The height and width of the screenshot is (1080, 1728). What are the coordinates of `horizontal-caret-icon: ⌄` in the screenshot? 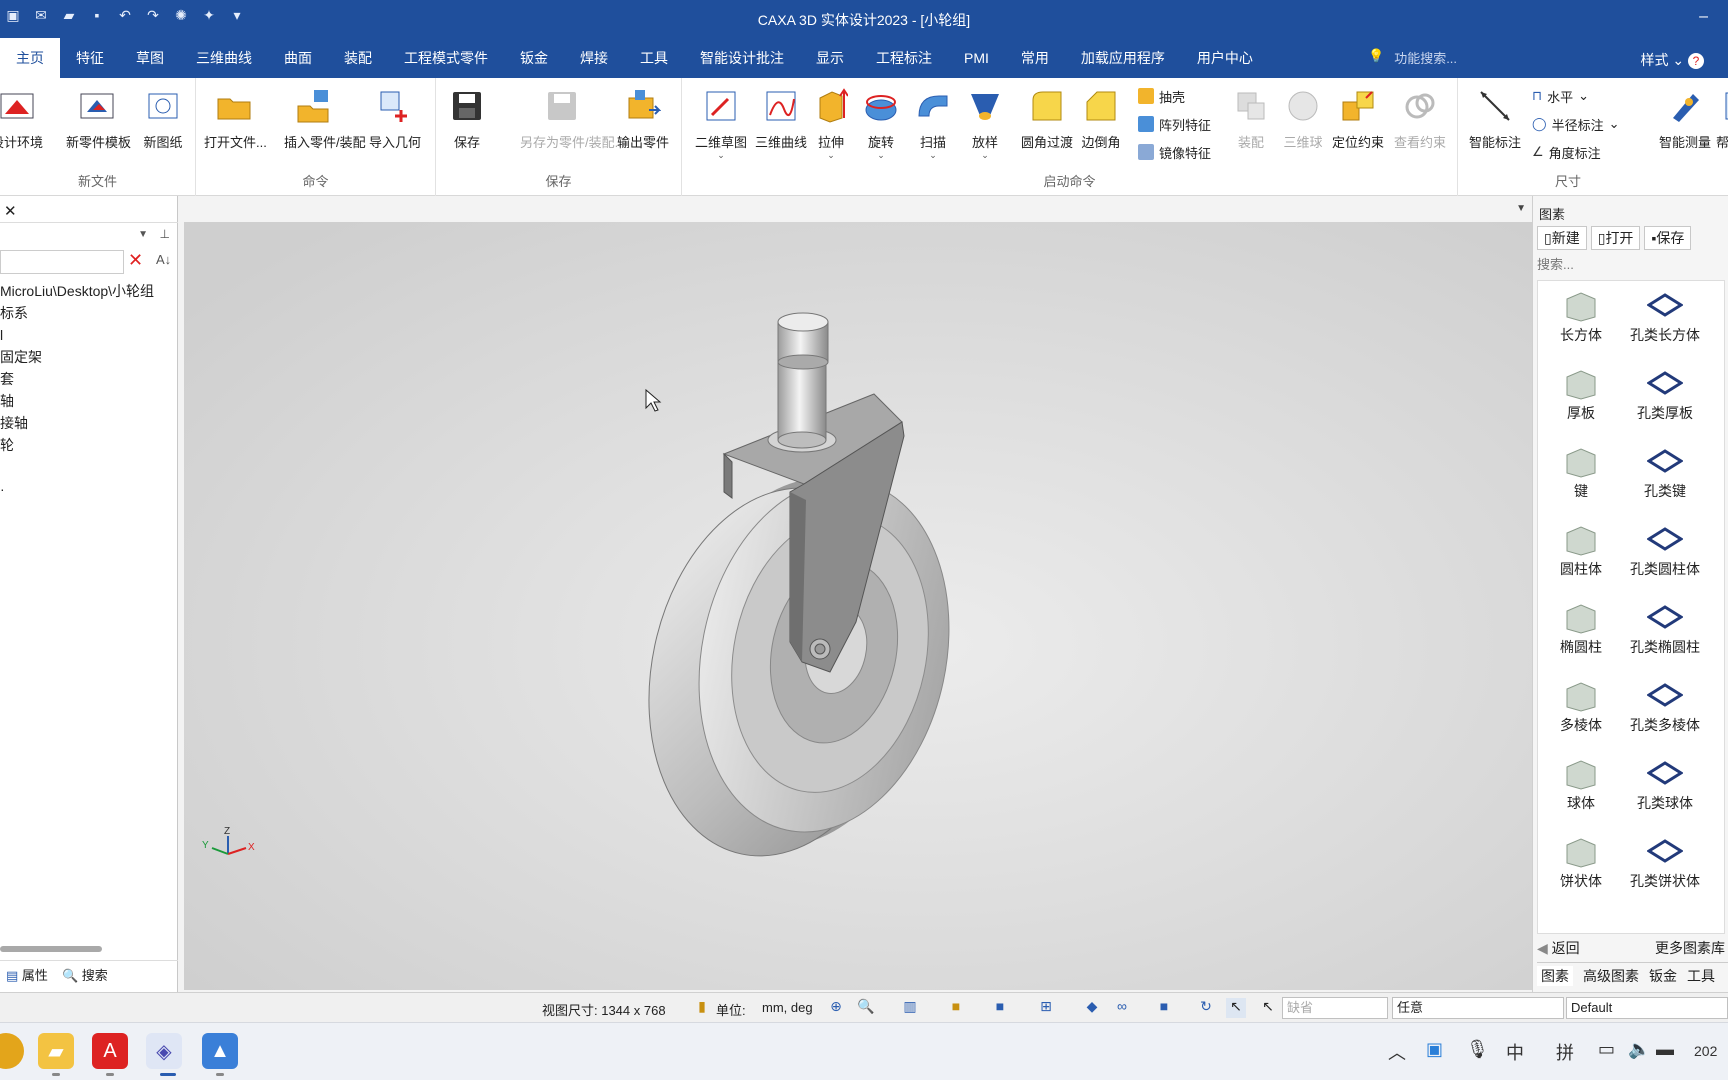 It's located at (1583, 96).